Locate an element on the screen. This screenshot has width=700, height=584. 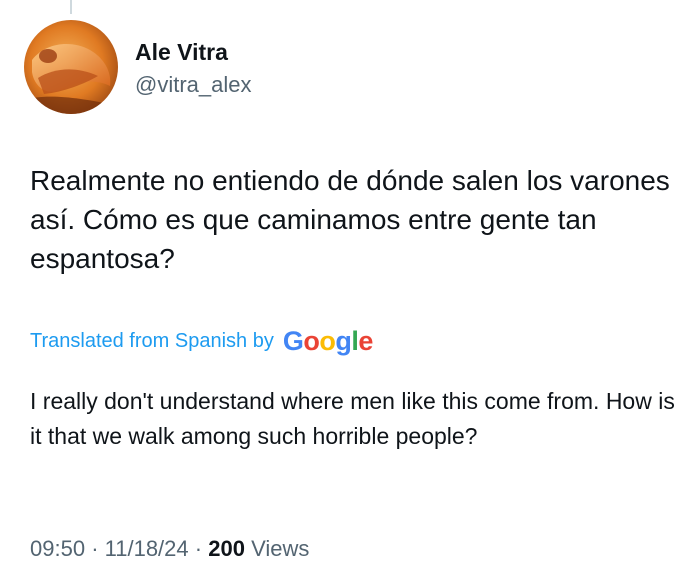
tweet-meta: 09:50 · 11/18/24 · 200 Views is located at coordinates (169, 549).